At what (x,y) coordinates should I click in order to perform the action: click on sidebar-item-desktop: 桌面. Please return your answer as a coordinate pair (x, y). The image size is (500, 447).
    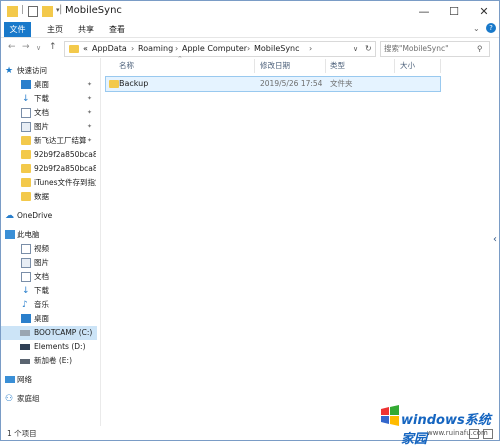
    Looking at the image, I should click on (49, 319).